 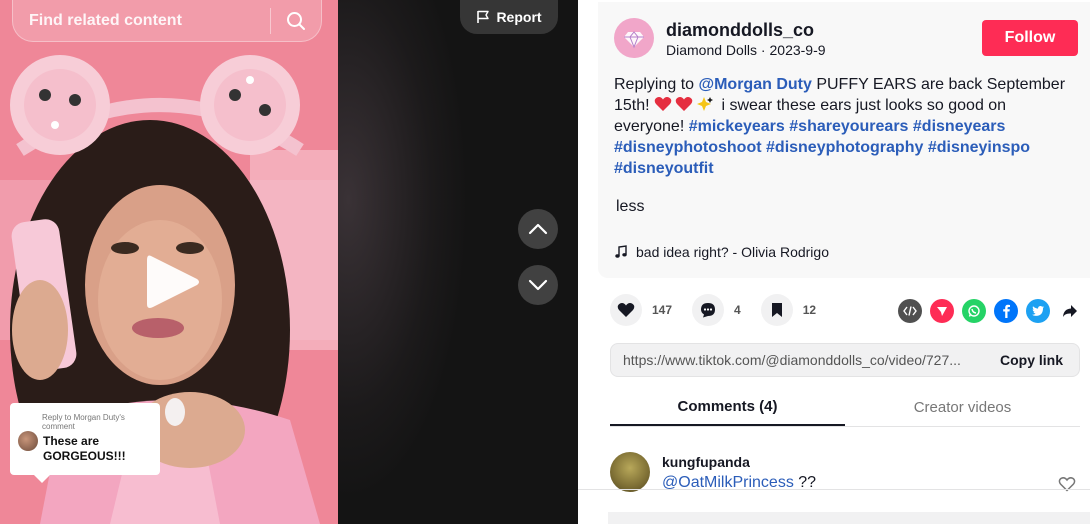 I want to click on author-username: diamonddolls_co, so click(x=740, y=30).